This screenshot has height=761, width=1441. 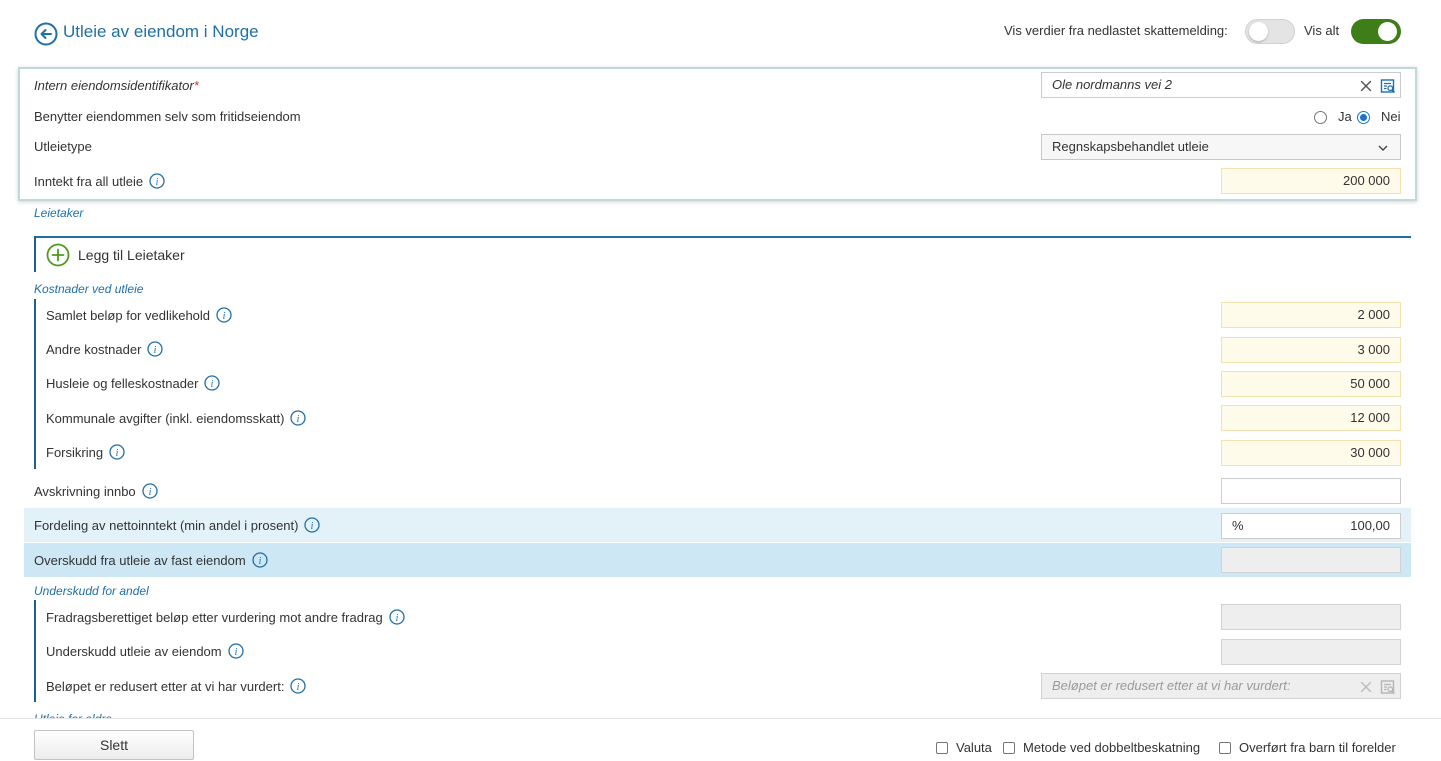 What do you see at coordinates (1317, 747) in the screenshot?
I see `transfer-label: Overført fra barn til forelder` at bounding box center [1317, 747].